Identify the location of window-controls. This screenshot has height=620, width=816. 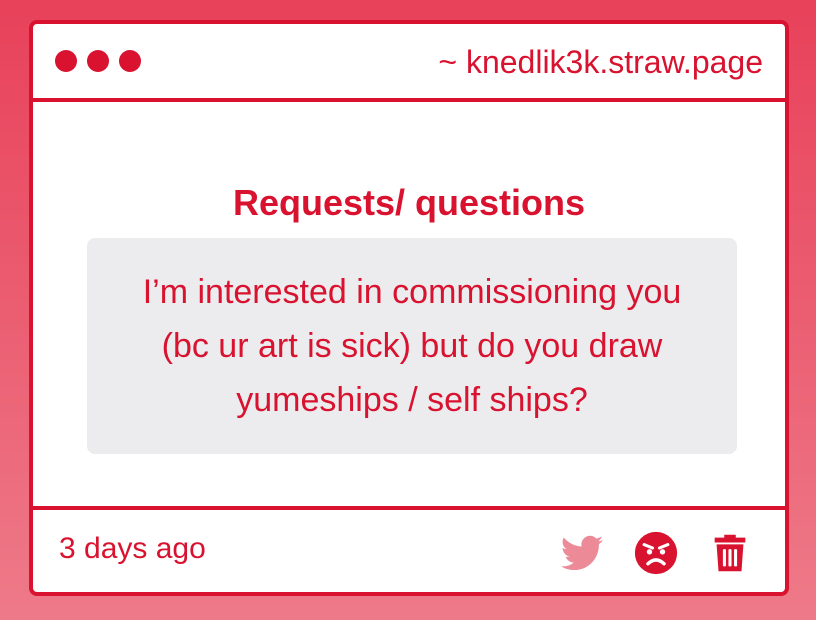
(98, 61).